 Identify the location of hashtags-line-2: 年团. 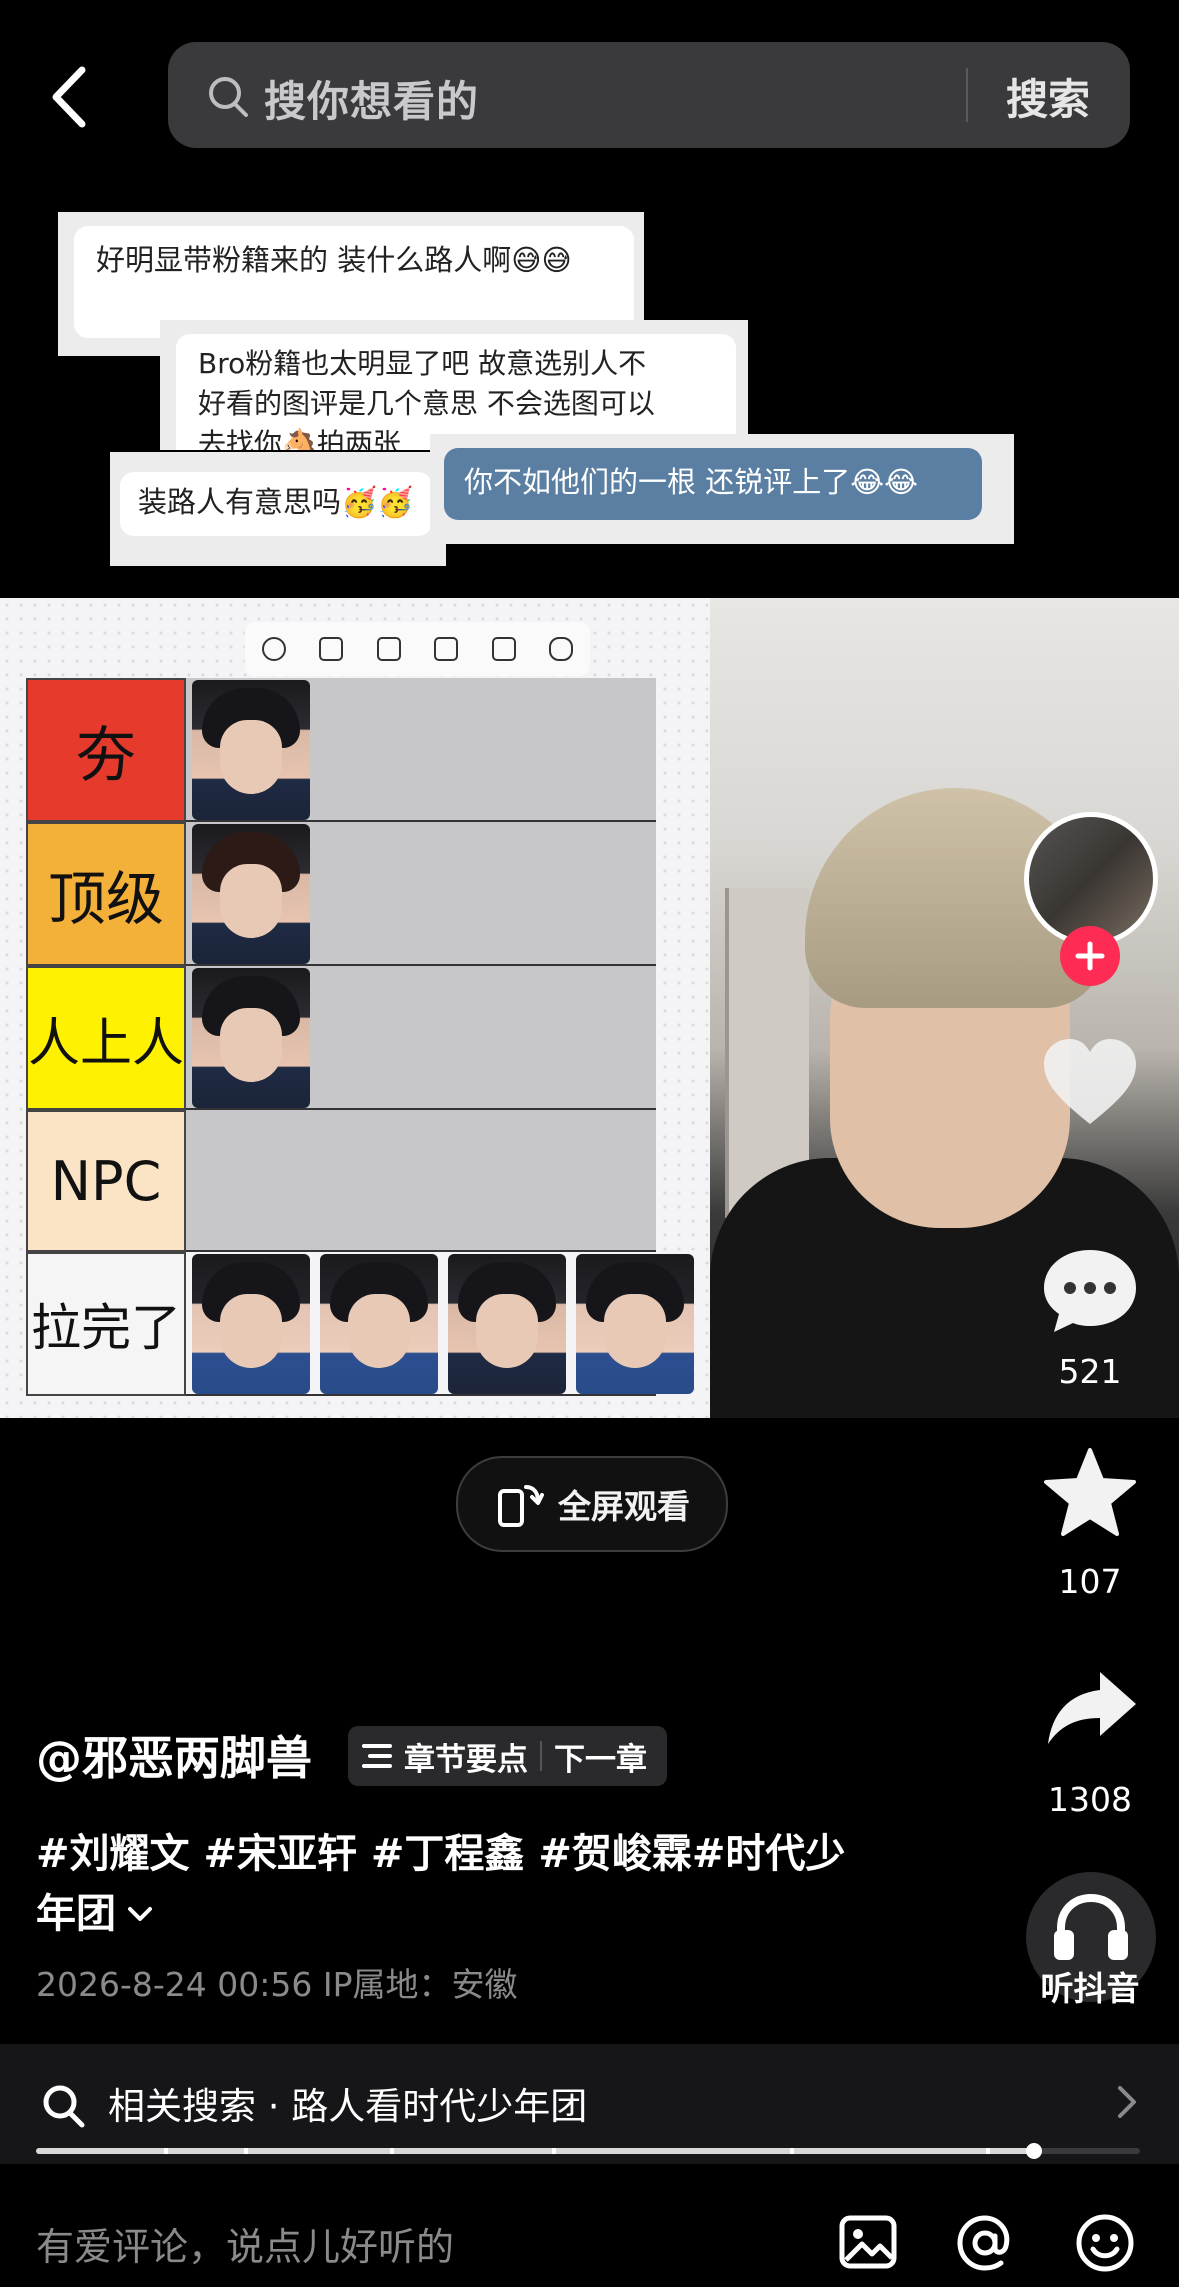
(76, 1914).